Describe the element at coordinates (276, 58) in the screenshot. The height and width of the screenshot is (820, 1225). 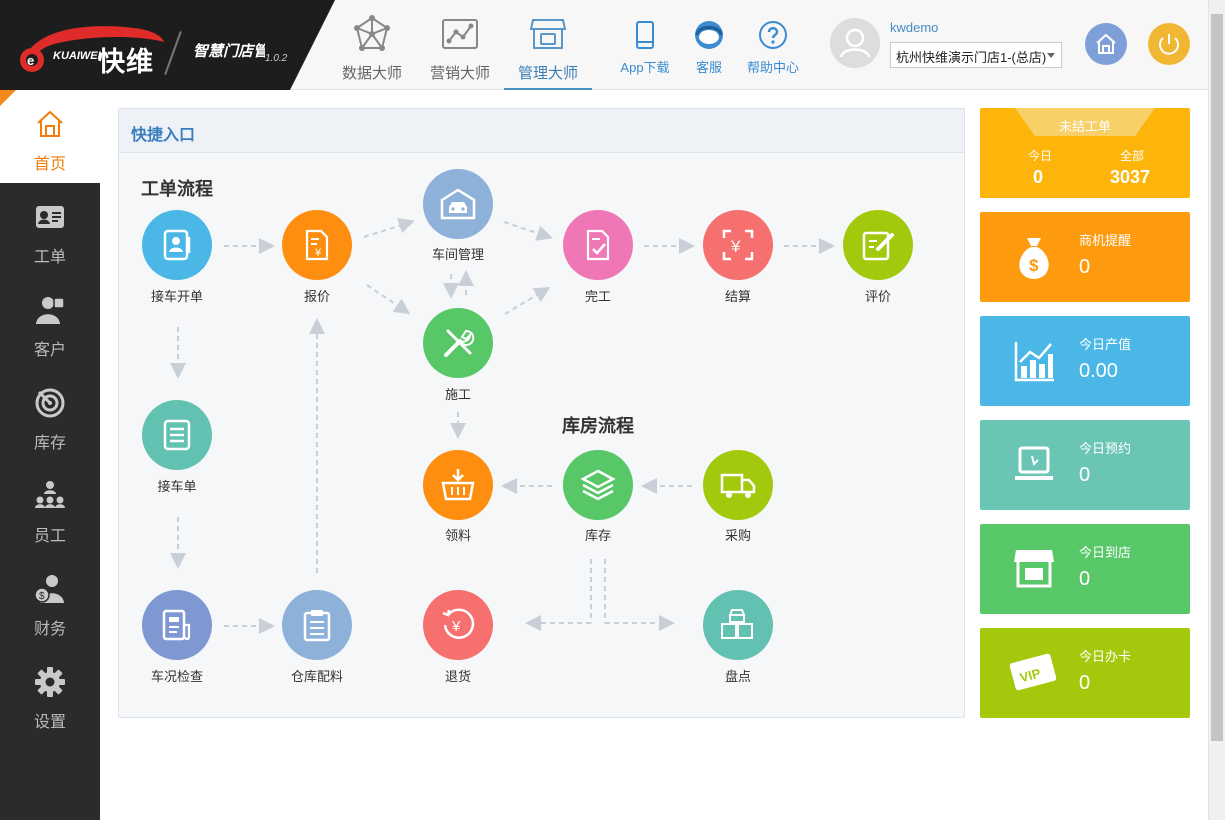
I see `version-label: 1.0.2` at that location.